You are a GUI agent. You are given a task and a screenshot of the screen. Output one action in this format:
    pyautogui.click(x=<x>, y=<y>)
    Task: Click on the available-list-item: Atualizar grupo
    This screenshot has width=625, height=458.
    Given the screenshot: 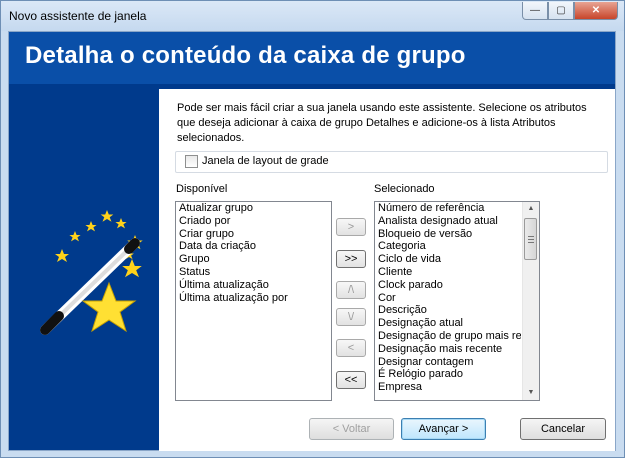 What is the action you would take?
    pyautogui.click(x=253, y=208)
    